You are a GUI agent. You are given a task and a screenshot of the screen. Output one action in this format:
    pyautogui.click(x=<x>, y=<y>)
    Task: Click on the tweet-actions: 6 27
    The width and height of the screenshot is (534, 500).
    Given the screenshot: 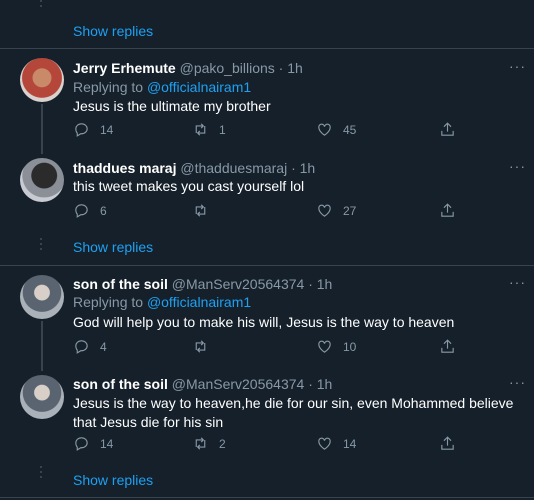 What is the action you would take?
    pyautogui.click(x=273, y=212)
    